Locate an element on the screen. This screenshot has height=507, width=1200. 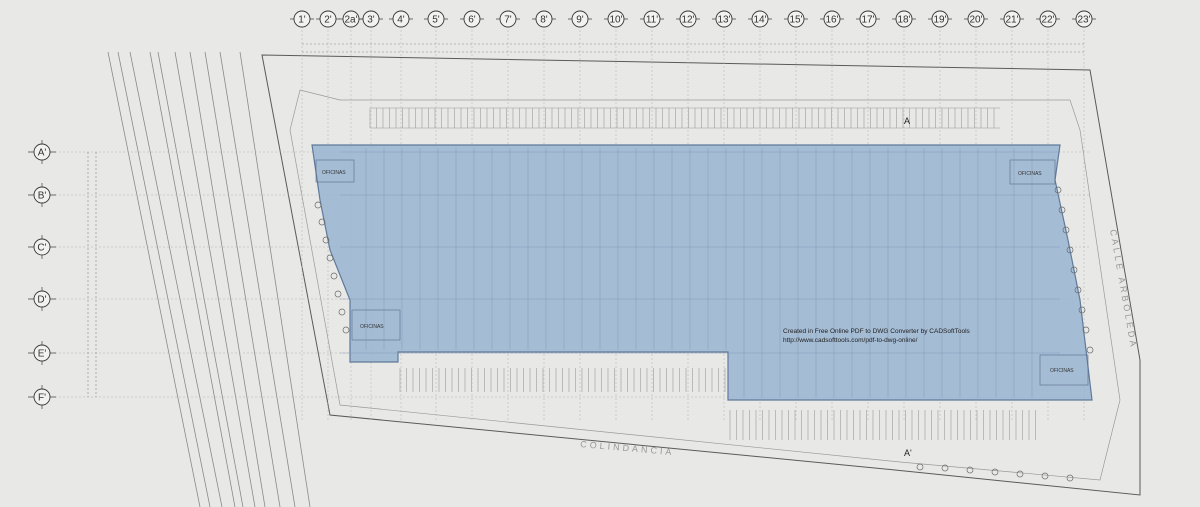
row-bubble: B' is located at coordinates (42, 195).